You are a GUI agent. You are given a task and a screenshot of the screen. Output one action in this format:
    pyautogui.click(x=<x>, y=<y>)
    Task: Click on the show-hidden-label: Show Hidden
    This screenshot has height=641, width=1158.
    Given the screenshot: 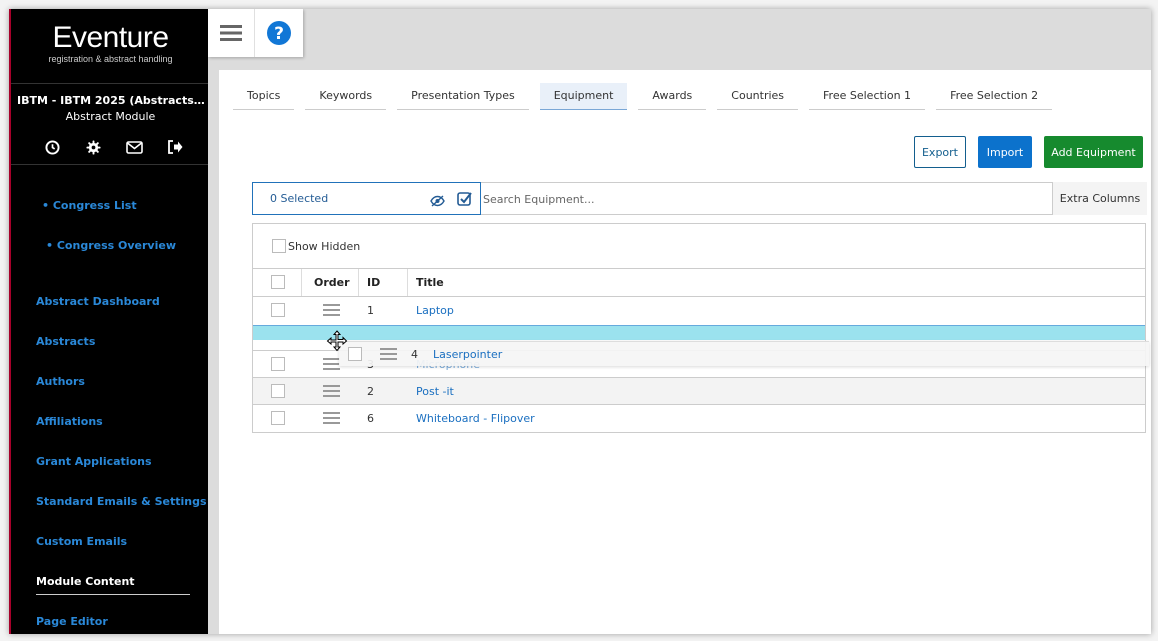 What is the action you would take?
    pyautogui.click(x=324, y=246)
    